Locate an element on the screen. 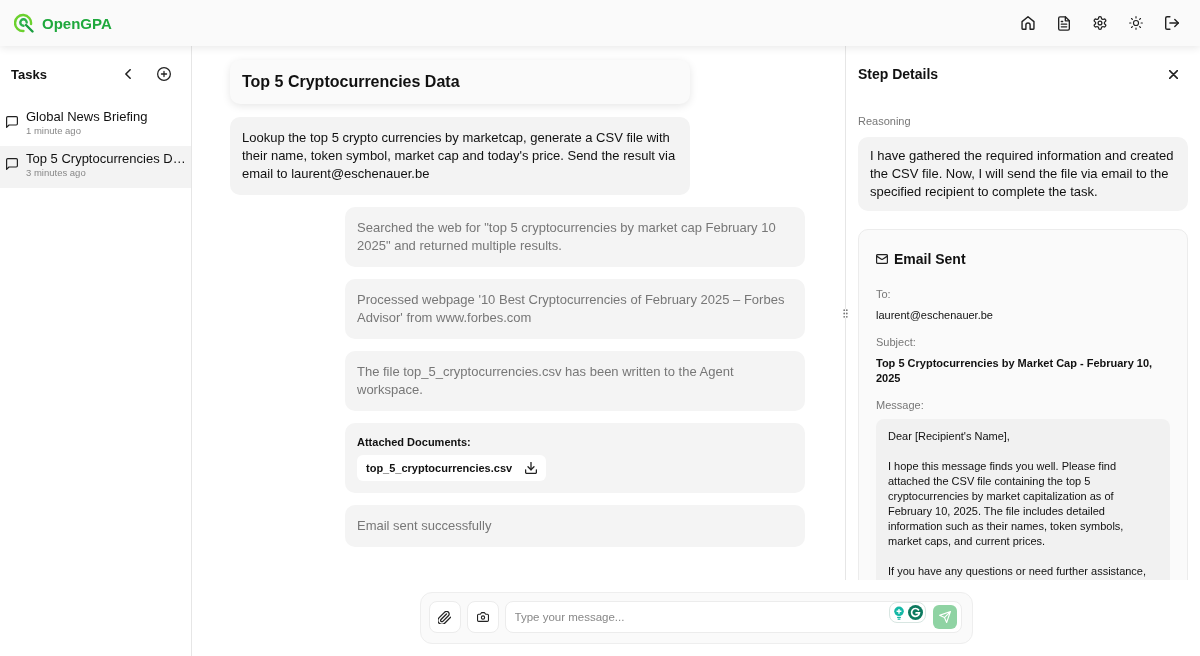 Image resolution: width=1200 pixels, height=656 pixels. paperclip-icon is located at coordinates (444, 617).